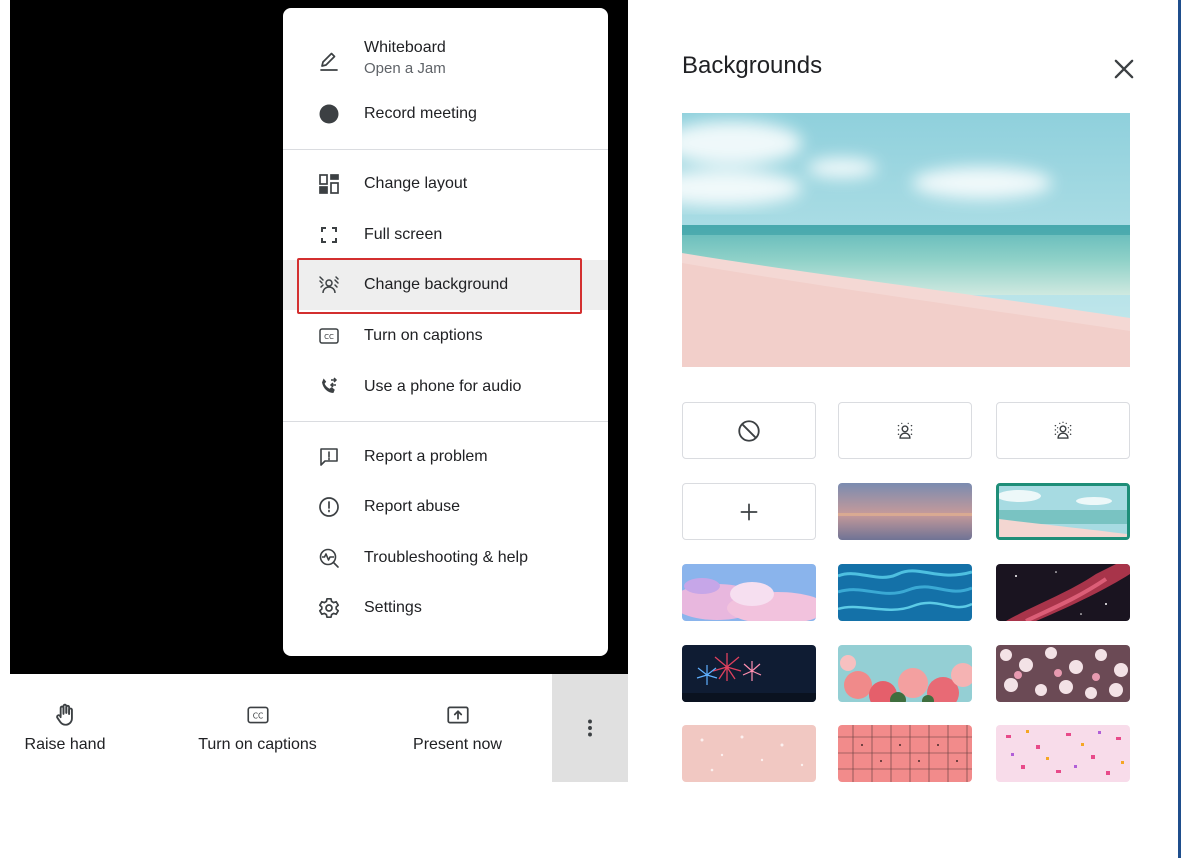 The image size is (1184, 858). I want to click on menu-item-record: Record meeting, so click(445, 114).